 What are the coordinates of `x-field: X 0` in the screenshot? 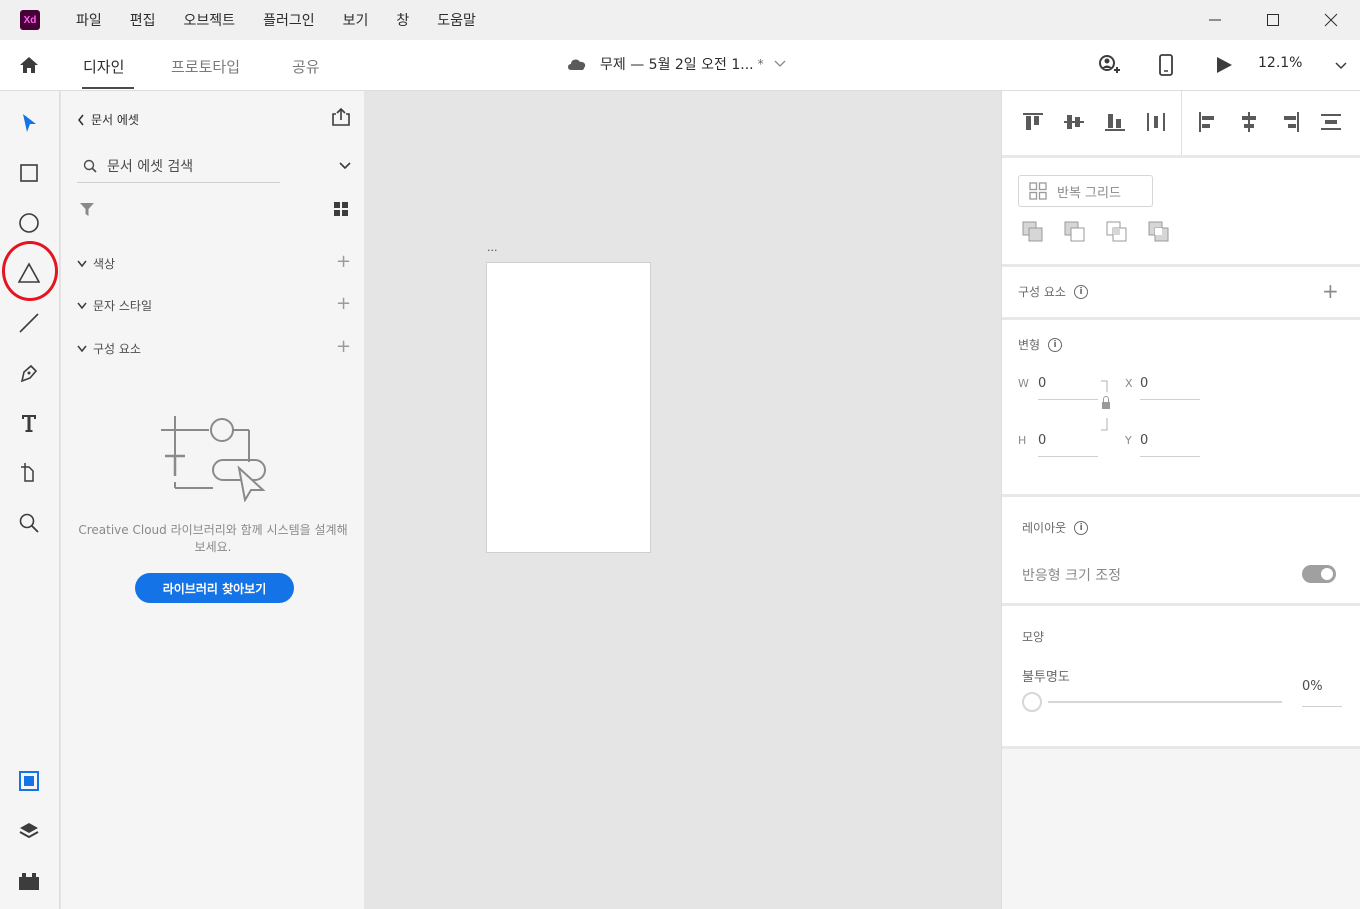 It's located at (1162, 385).